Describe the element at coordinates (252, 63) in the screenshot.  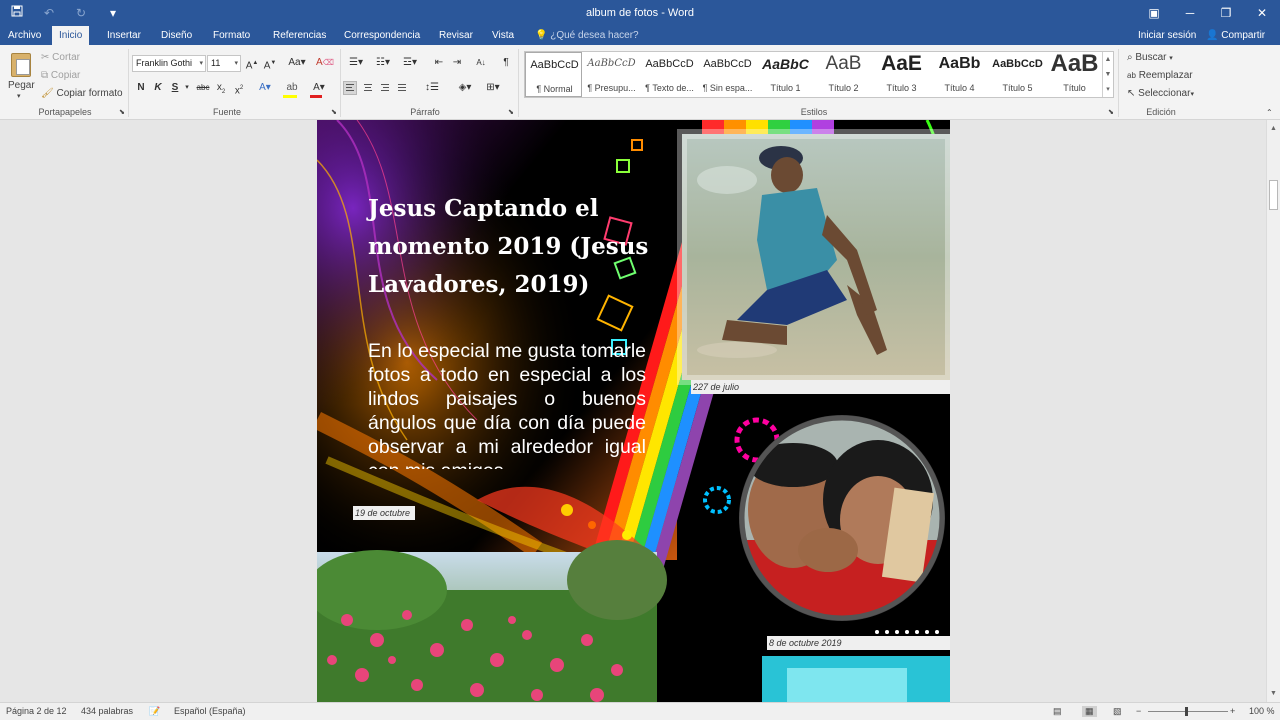
I see `grow-font-icon: A▲` at that location.